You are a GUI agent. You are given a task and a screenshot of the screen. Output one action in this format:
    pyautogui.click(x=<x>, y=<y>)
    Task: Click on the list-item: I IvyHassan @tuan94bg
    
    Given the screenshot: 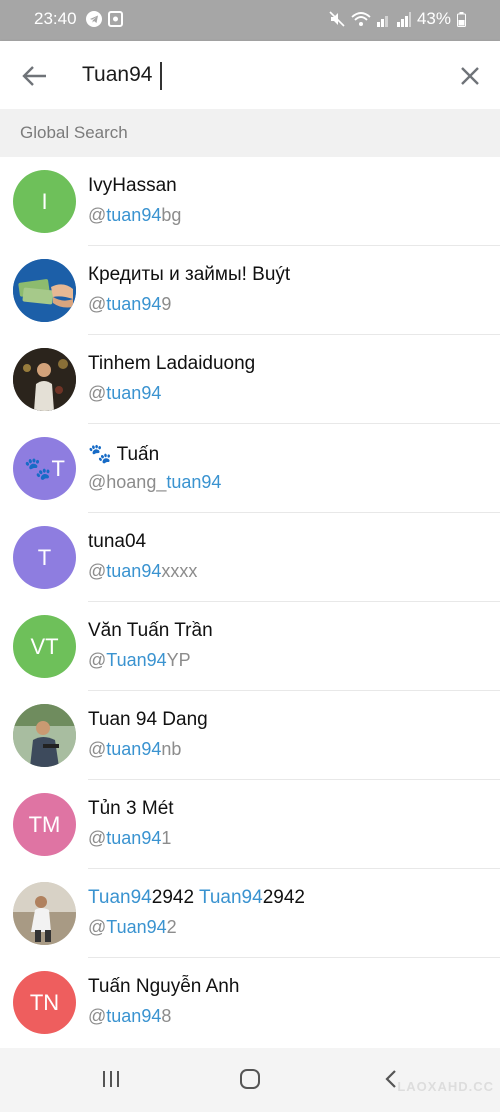 What is the action you would take?
    pyautogui.click(x=250, y=201)
    